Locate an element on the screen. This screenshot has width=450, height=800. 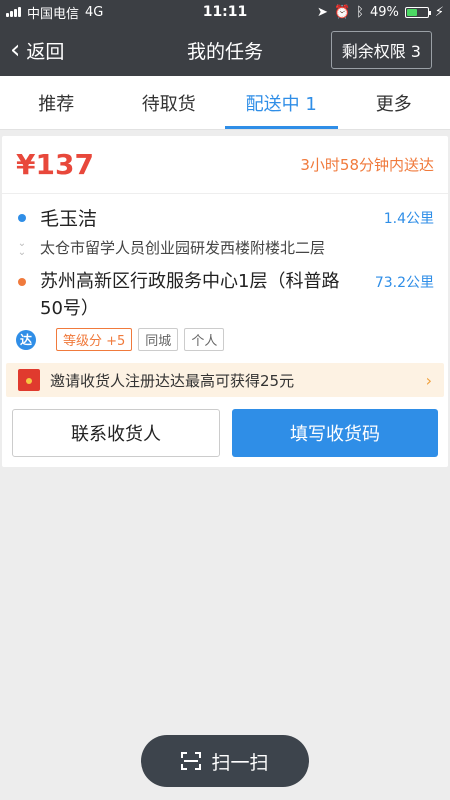
sender-distance: 1.4公里 is located at coordinates (408, 219).